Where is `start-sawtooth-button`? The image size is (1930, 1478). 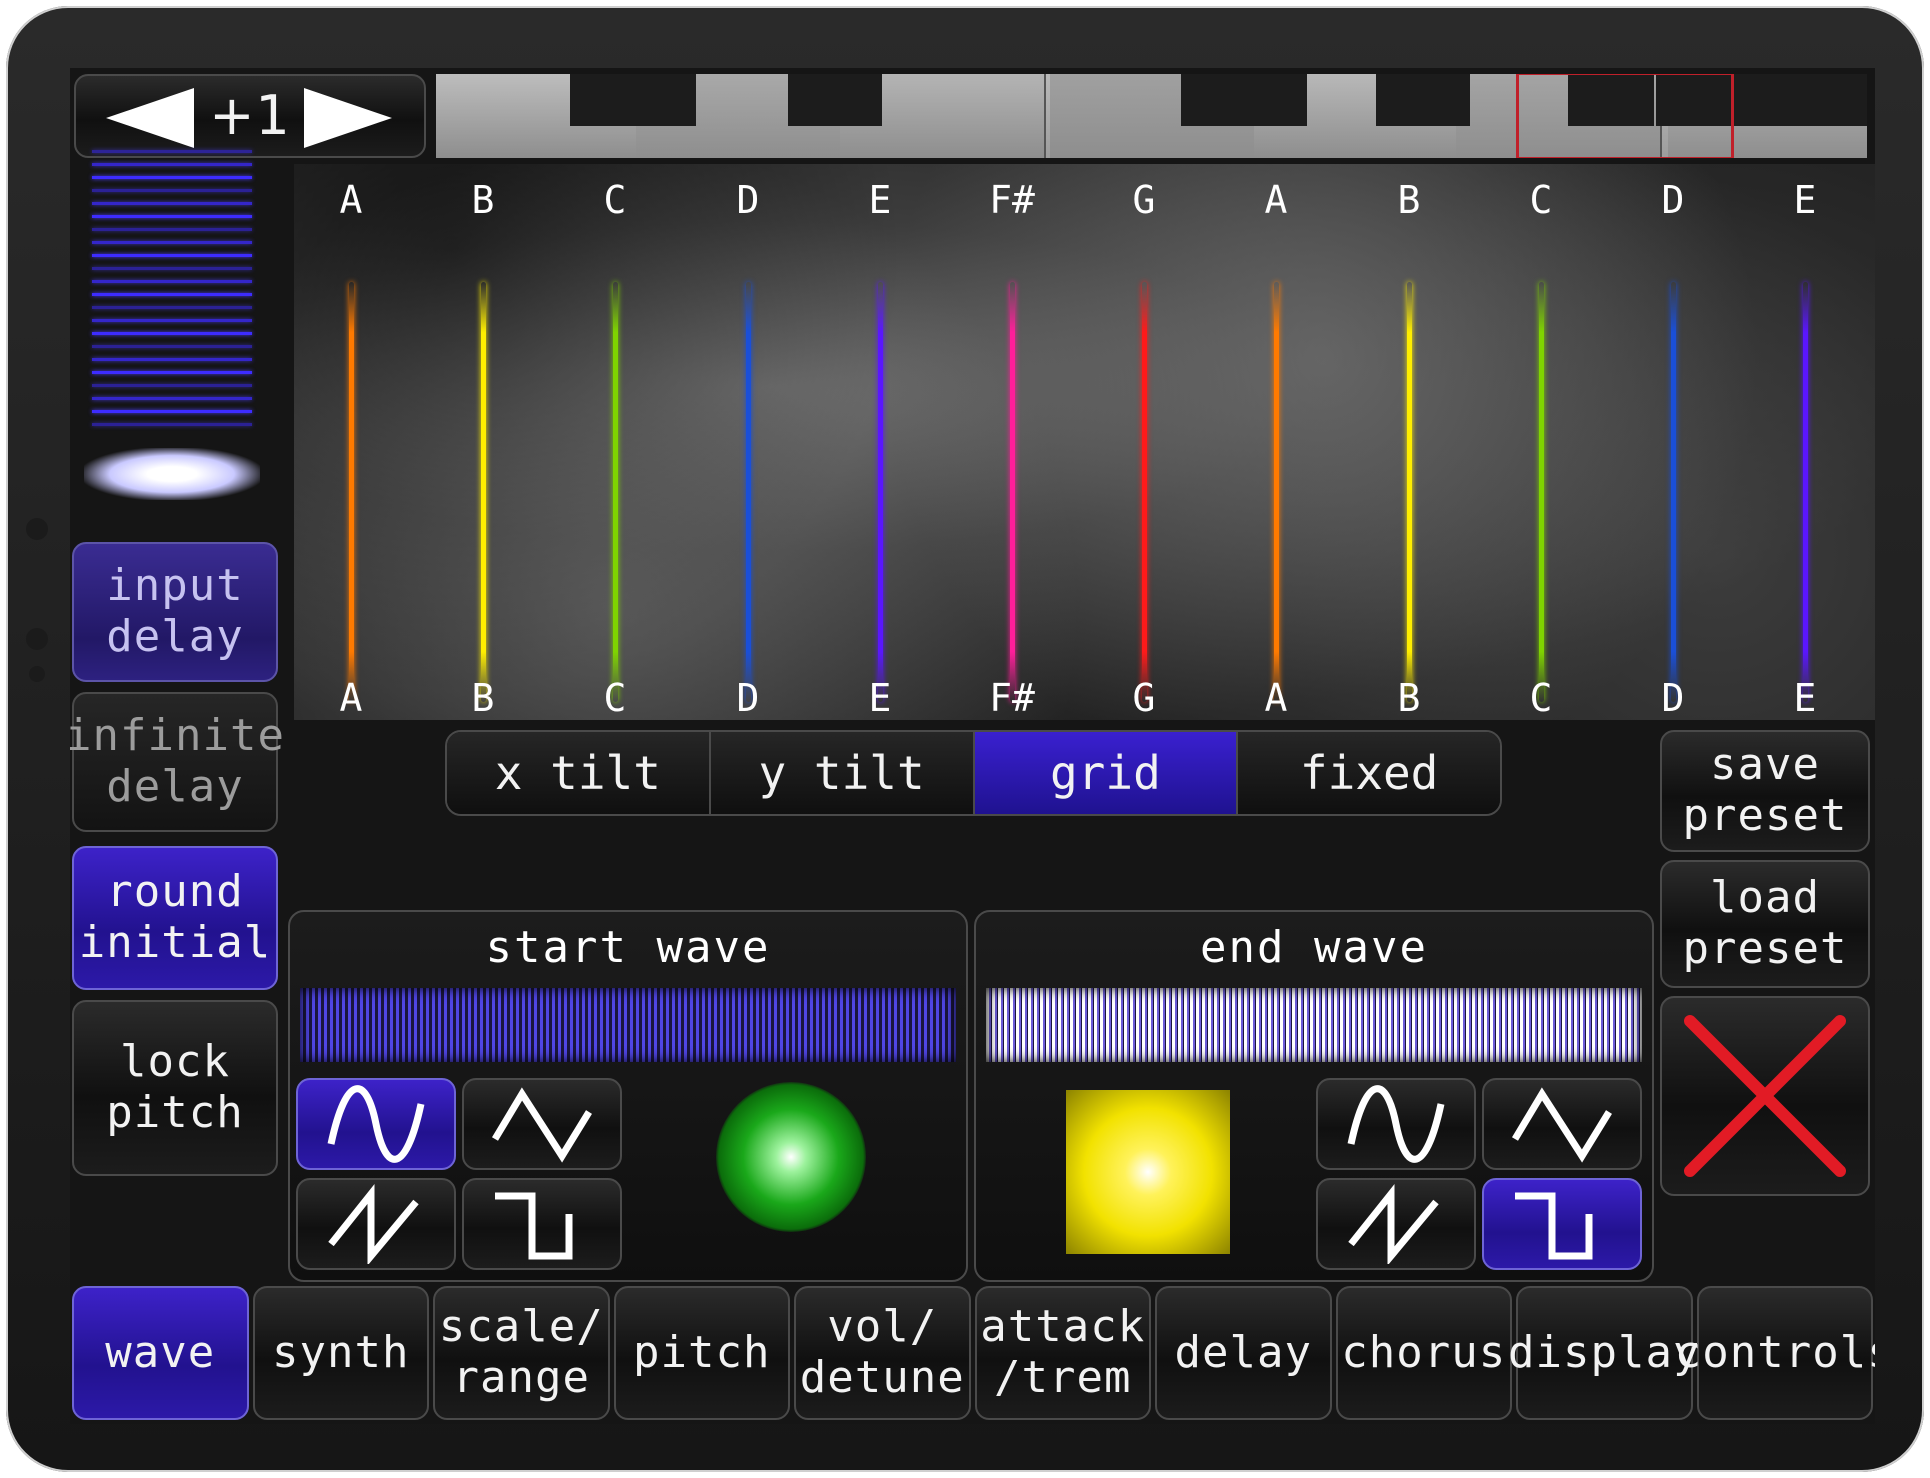 start-sawtooth-button is located at coordinates (376, 1224).